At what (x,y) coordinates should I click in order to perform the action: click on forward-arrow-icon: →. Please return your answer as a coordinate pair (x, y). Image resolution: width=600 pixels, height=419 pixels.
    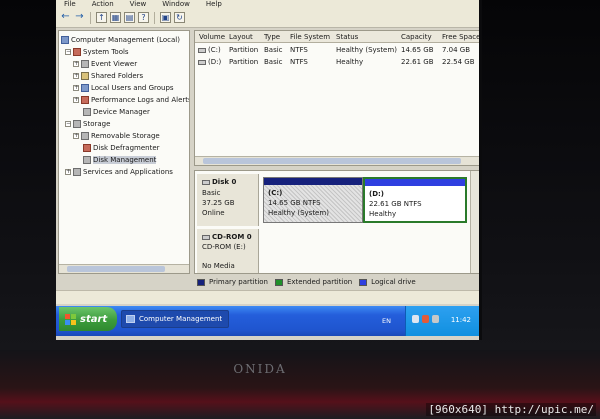
    Looking at the image, I should click on (79, 17).